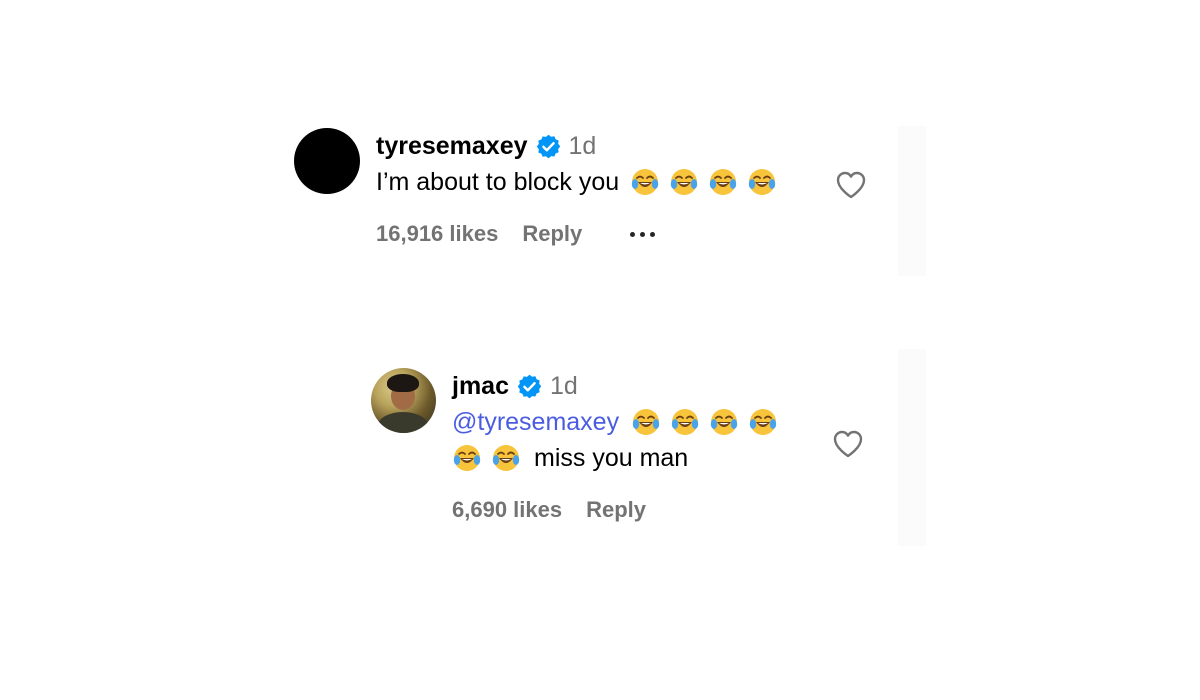 This screenshot has width=1200, height=700. Describe the element at coordinates (619, 386) in the screenshot. I see `comment-header: jmac 1d` at that location.